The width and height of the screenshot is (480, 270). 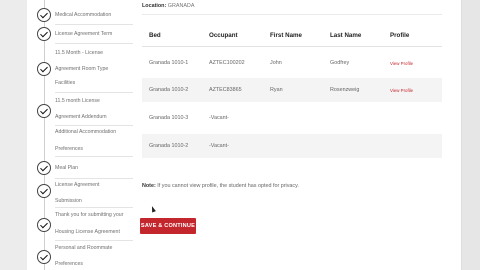 I want to click on first-name-cell: Ryan, so click(x=276, y=90).